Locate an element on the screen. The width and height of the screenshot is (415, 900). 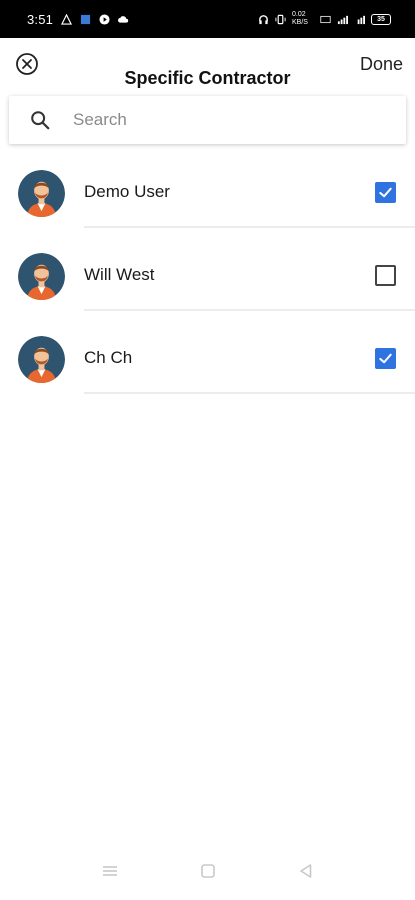
system-nav-bar is located at coordinates (207, 871).